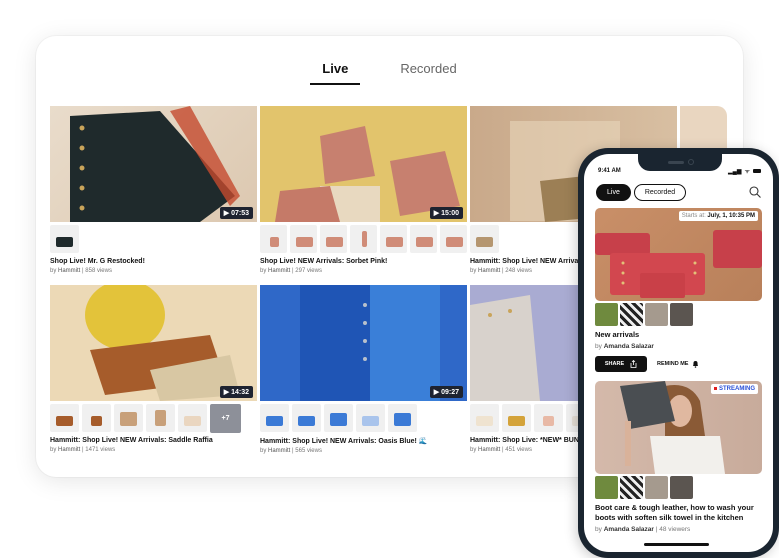  I want to click on black-bag-image, so click(155, 164).